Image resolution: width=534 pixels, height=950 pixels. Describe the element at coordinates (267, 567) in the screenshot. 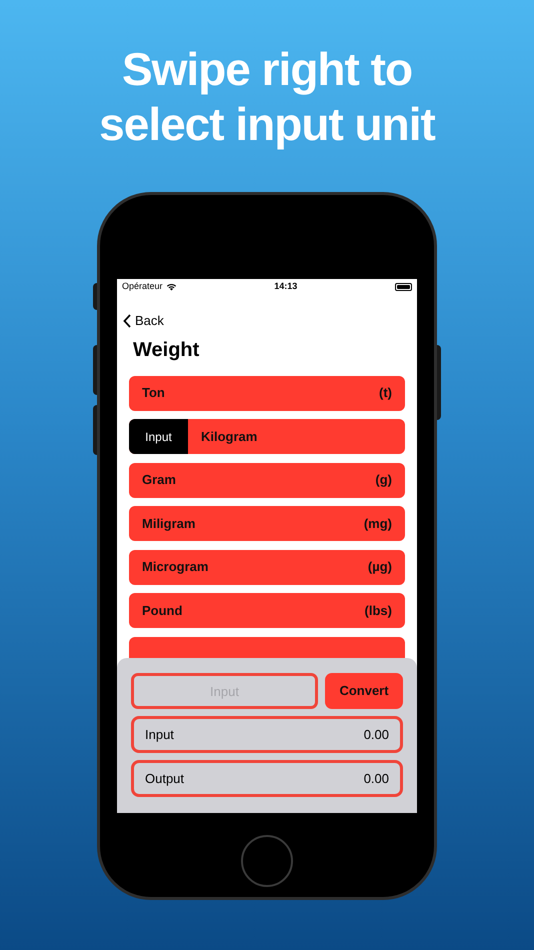

I see `unit-row: Microgram (µg)` at that location.